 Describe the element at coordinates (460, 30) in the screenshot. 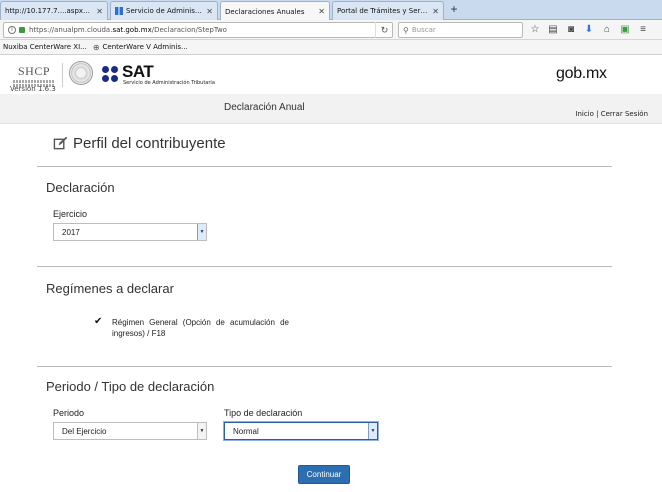

I see `browser-search-input: ⚲ Buscar` at that location.